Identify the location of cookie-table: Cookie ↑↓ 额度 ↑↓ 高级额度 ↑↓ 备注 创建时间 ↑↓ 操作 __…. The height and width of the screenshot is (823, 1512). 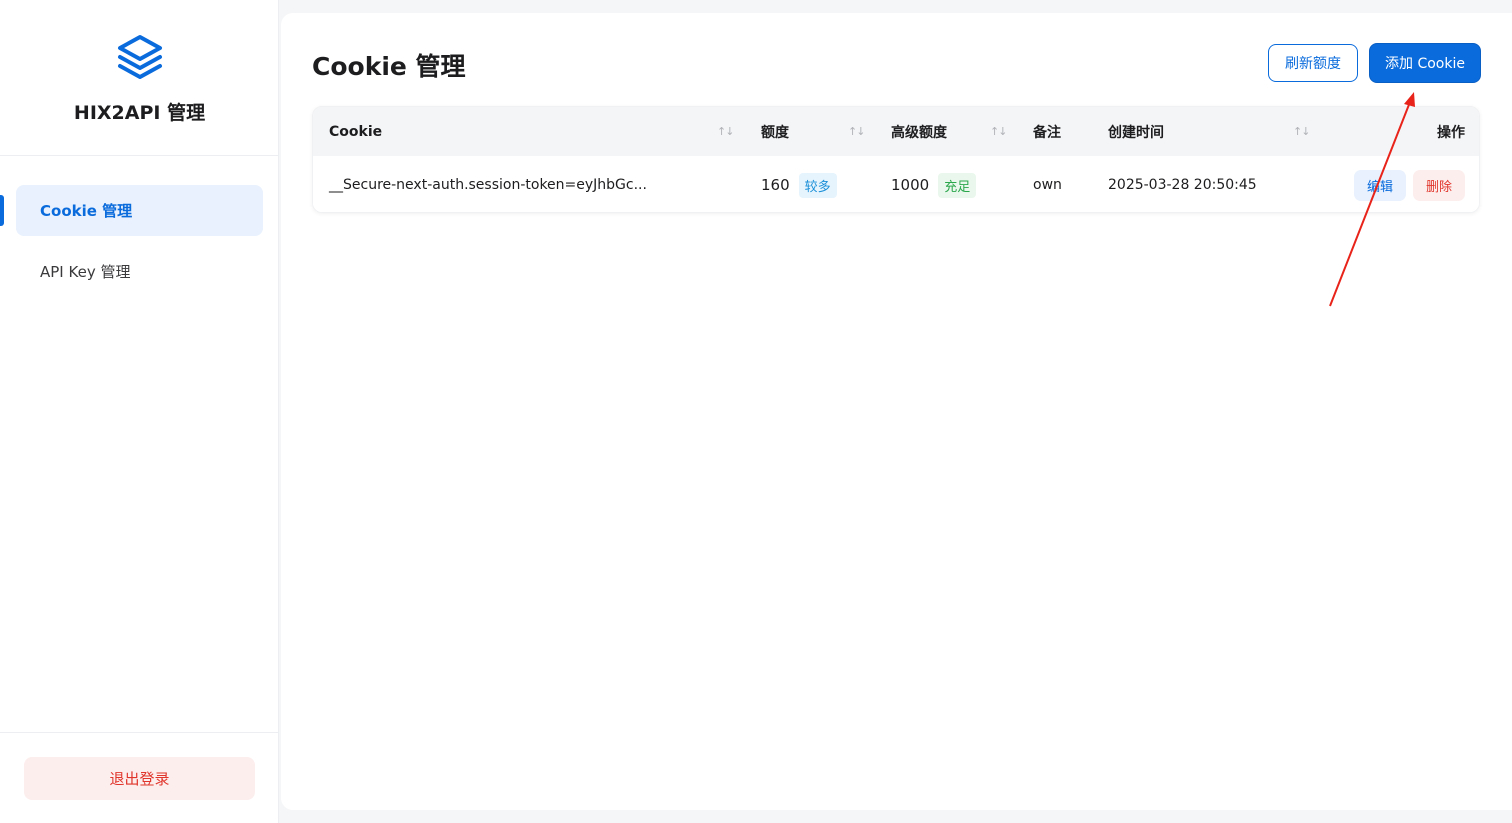
(896, 159).